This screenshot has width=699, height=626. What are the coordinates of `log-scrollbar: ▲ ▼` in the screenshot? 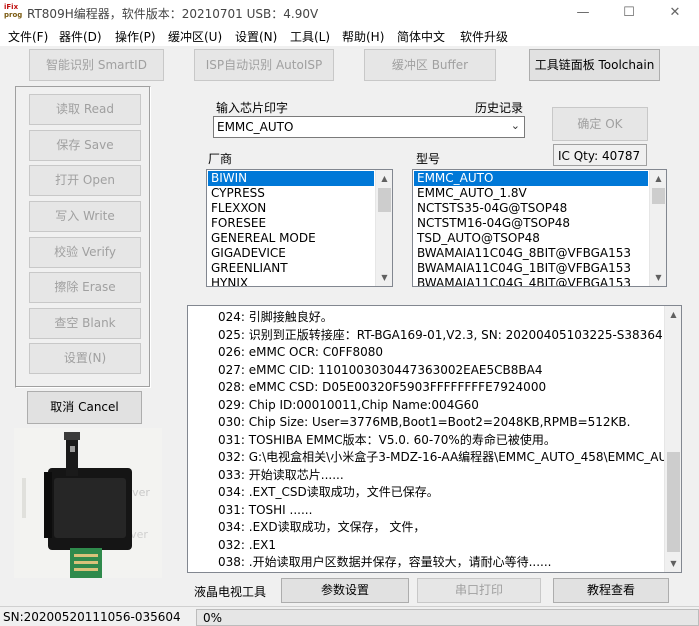 It's located at (672, 439).